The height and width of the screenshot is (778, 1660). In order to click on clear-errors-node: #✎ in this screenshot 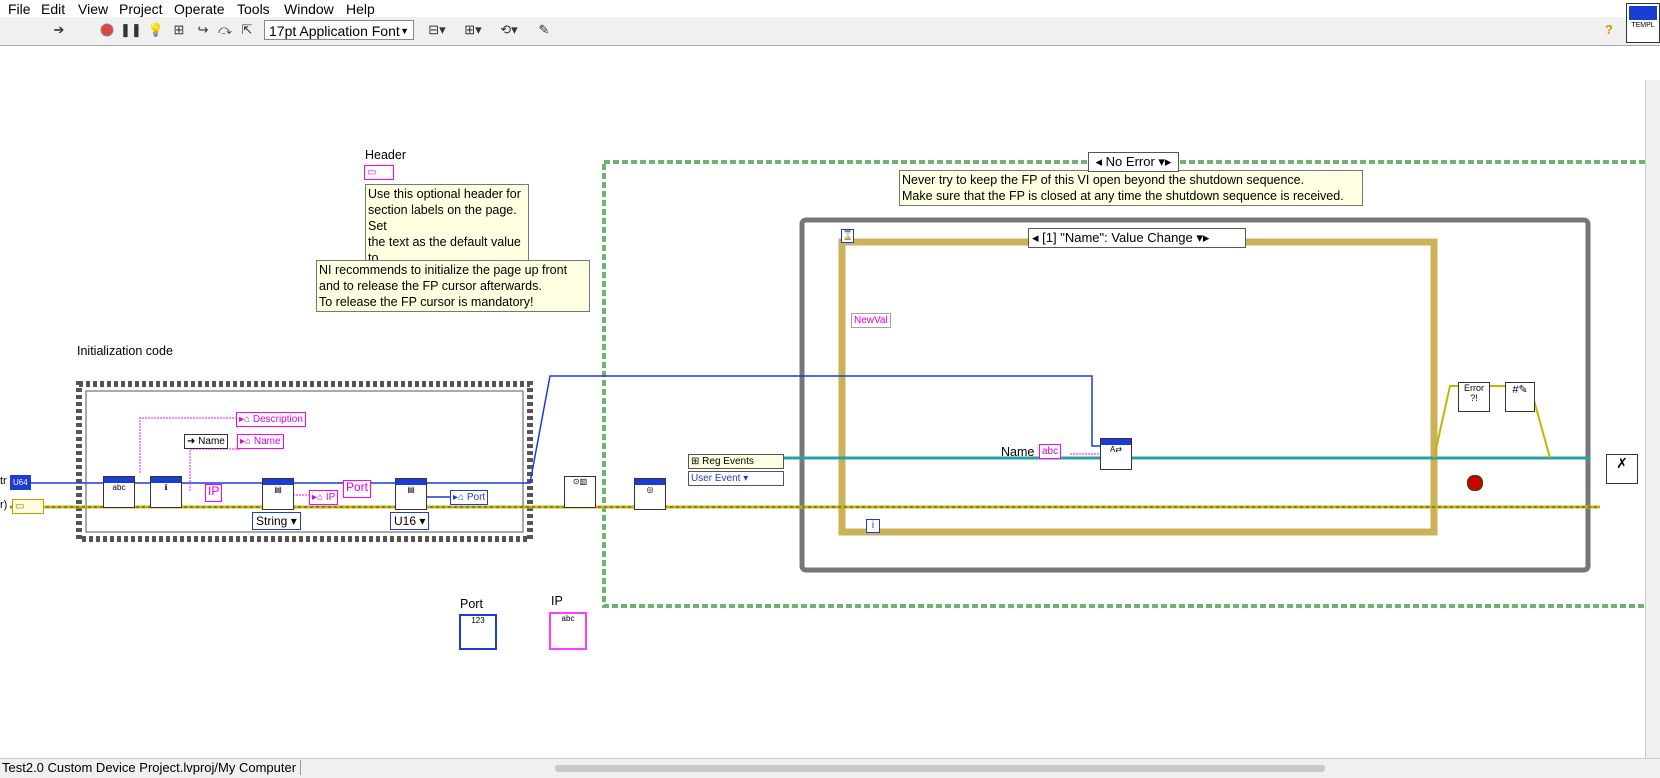, I will do `click(1520, 397)`.